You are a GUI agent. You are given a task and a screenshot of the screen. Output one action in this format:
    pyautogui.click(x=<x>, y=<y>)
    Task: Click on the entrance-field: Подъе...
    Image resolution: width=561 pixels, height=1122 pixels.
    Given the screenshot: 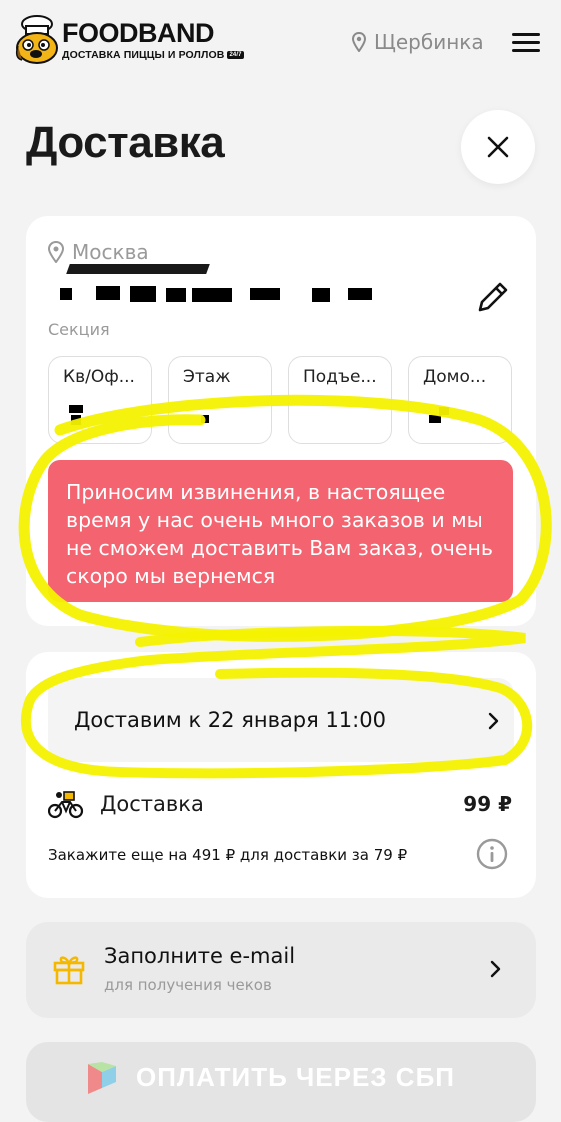 What is the action you would take?
    pyautogui.click(x=340, y=400)
    